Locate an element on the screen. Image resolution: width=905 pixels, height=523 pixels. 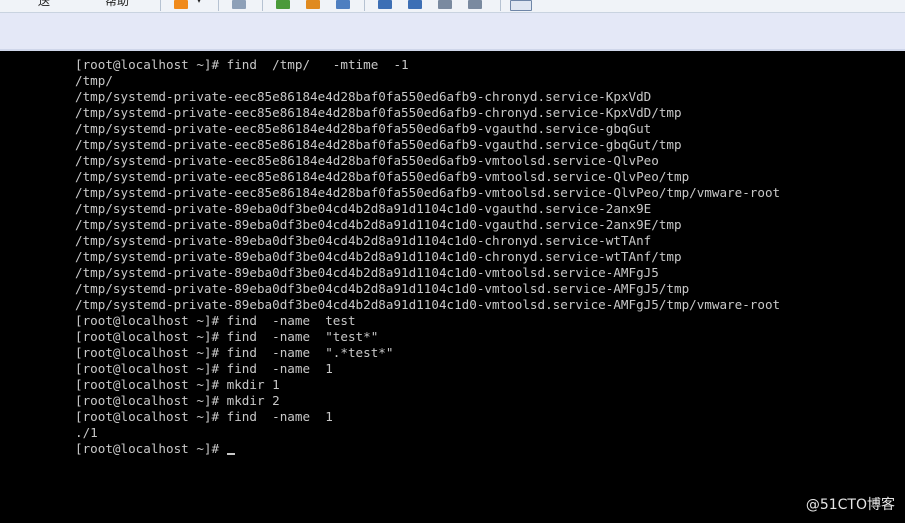
terminal-line: ./1 is located at coordinates (86, 432).